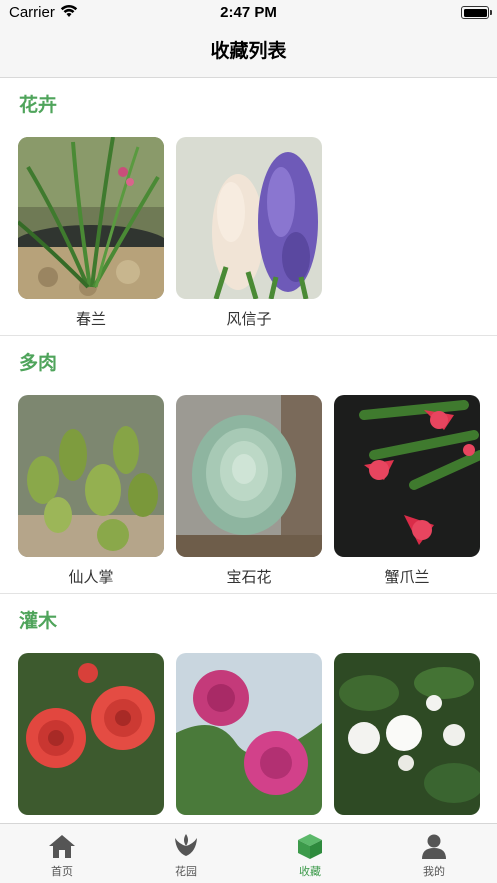  I want to click on plant-card-xianrenzhang: 仙人掌, so click(91, 491).